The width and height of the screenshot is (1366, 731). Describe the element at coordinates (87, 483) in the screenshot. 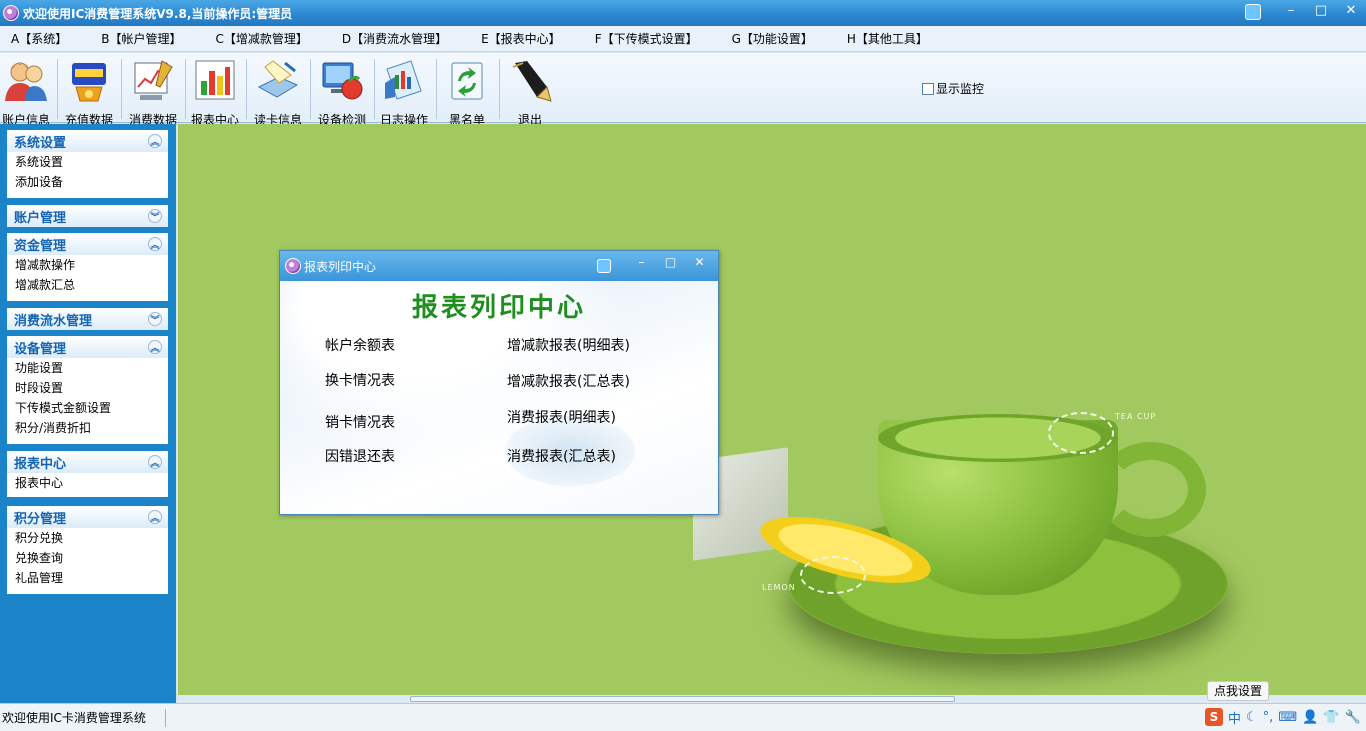

I see `sidebar-item-report-center: 报表中心` at that location.